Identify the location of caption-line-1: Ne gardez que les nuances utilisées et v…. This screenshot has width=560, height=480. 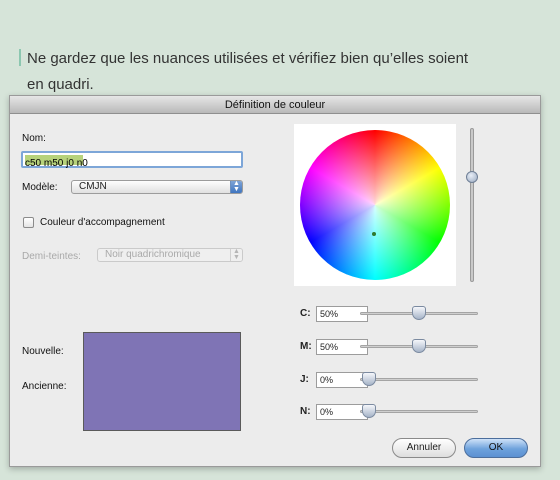
(248, 58).